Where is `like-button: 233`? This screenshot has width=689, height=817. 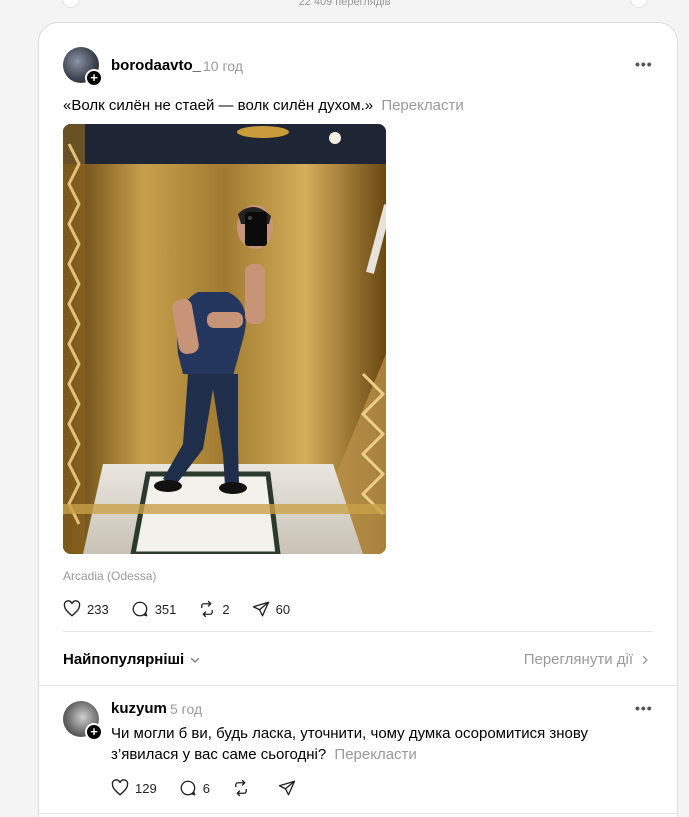 like-button: 233 is located at coordinates (86, 609).